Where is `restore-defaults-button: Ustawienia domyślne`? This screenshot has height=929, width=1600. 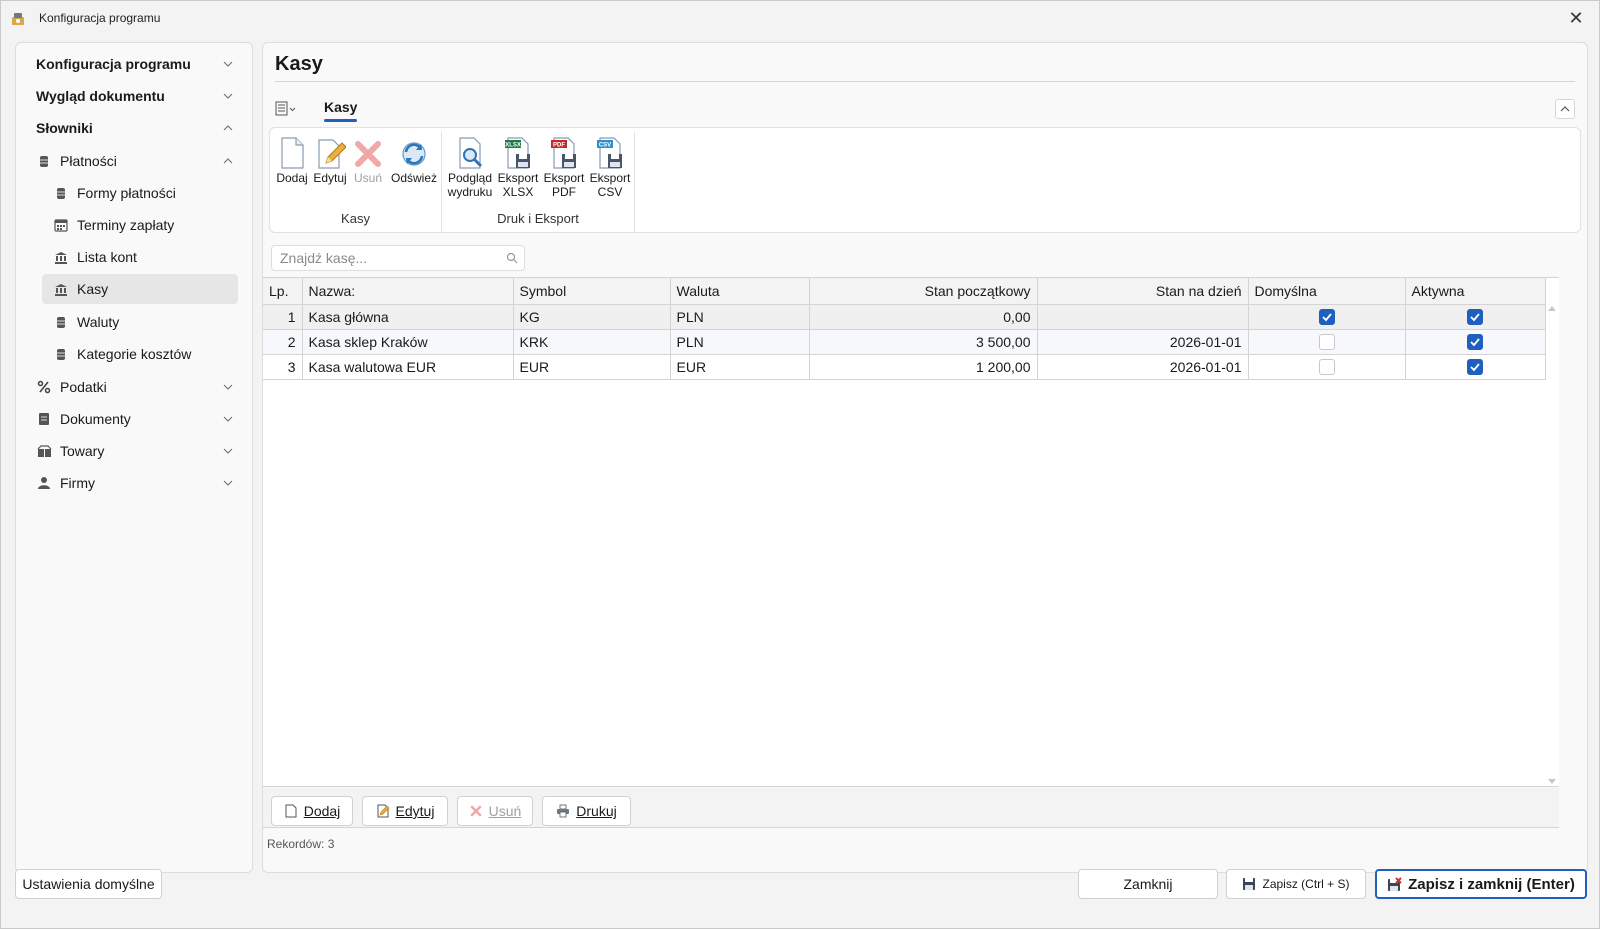
restore-defaults-button: Ustawienia domyślne is located at coordinates (88, 884).